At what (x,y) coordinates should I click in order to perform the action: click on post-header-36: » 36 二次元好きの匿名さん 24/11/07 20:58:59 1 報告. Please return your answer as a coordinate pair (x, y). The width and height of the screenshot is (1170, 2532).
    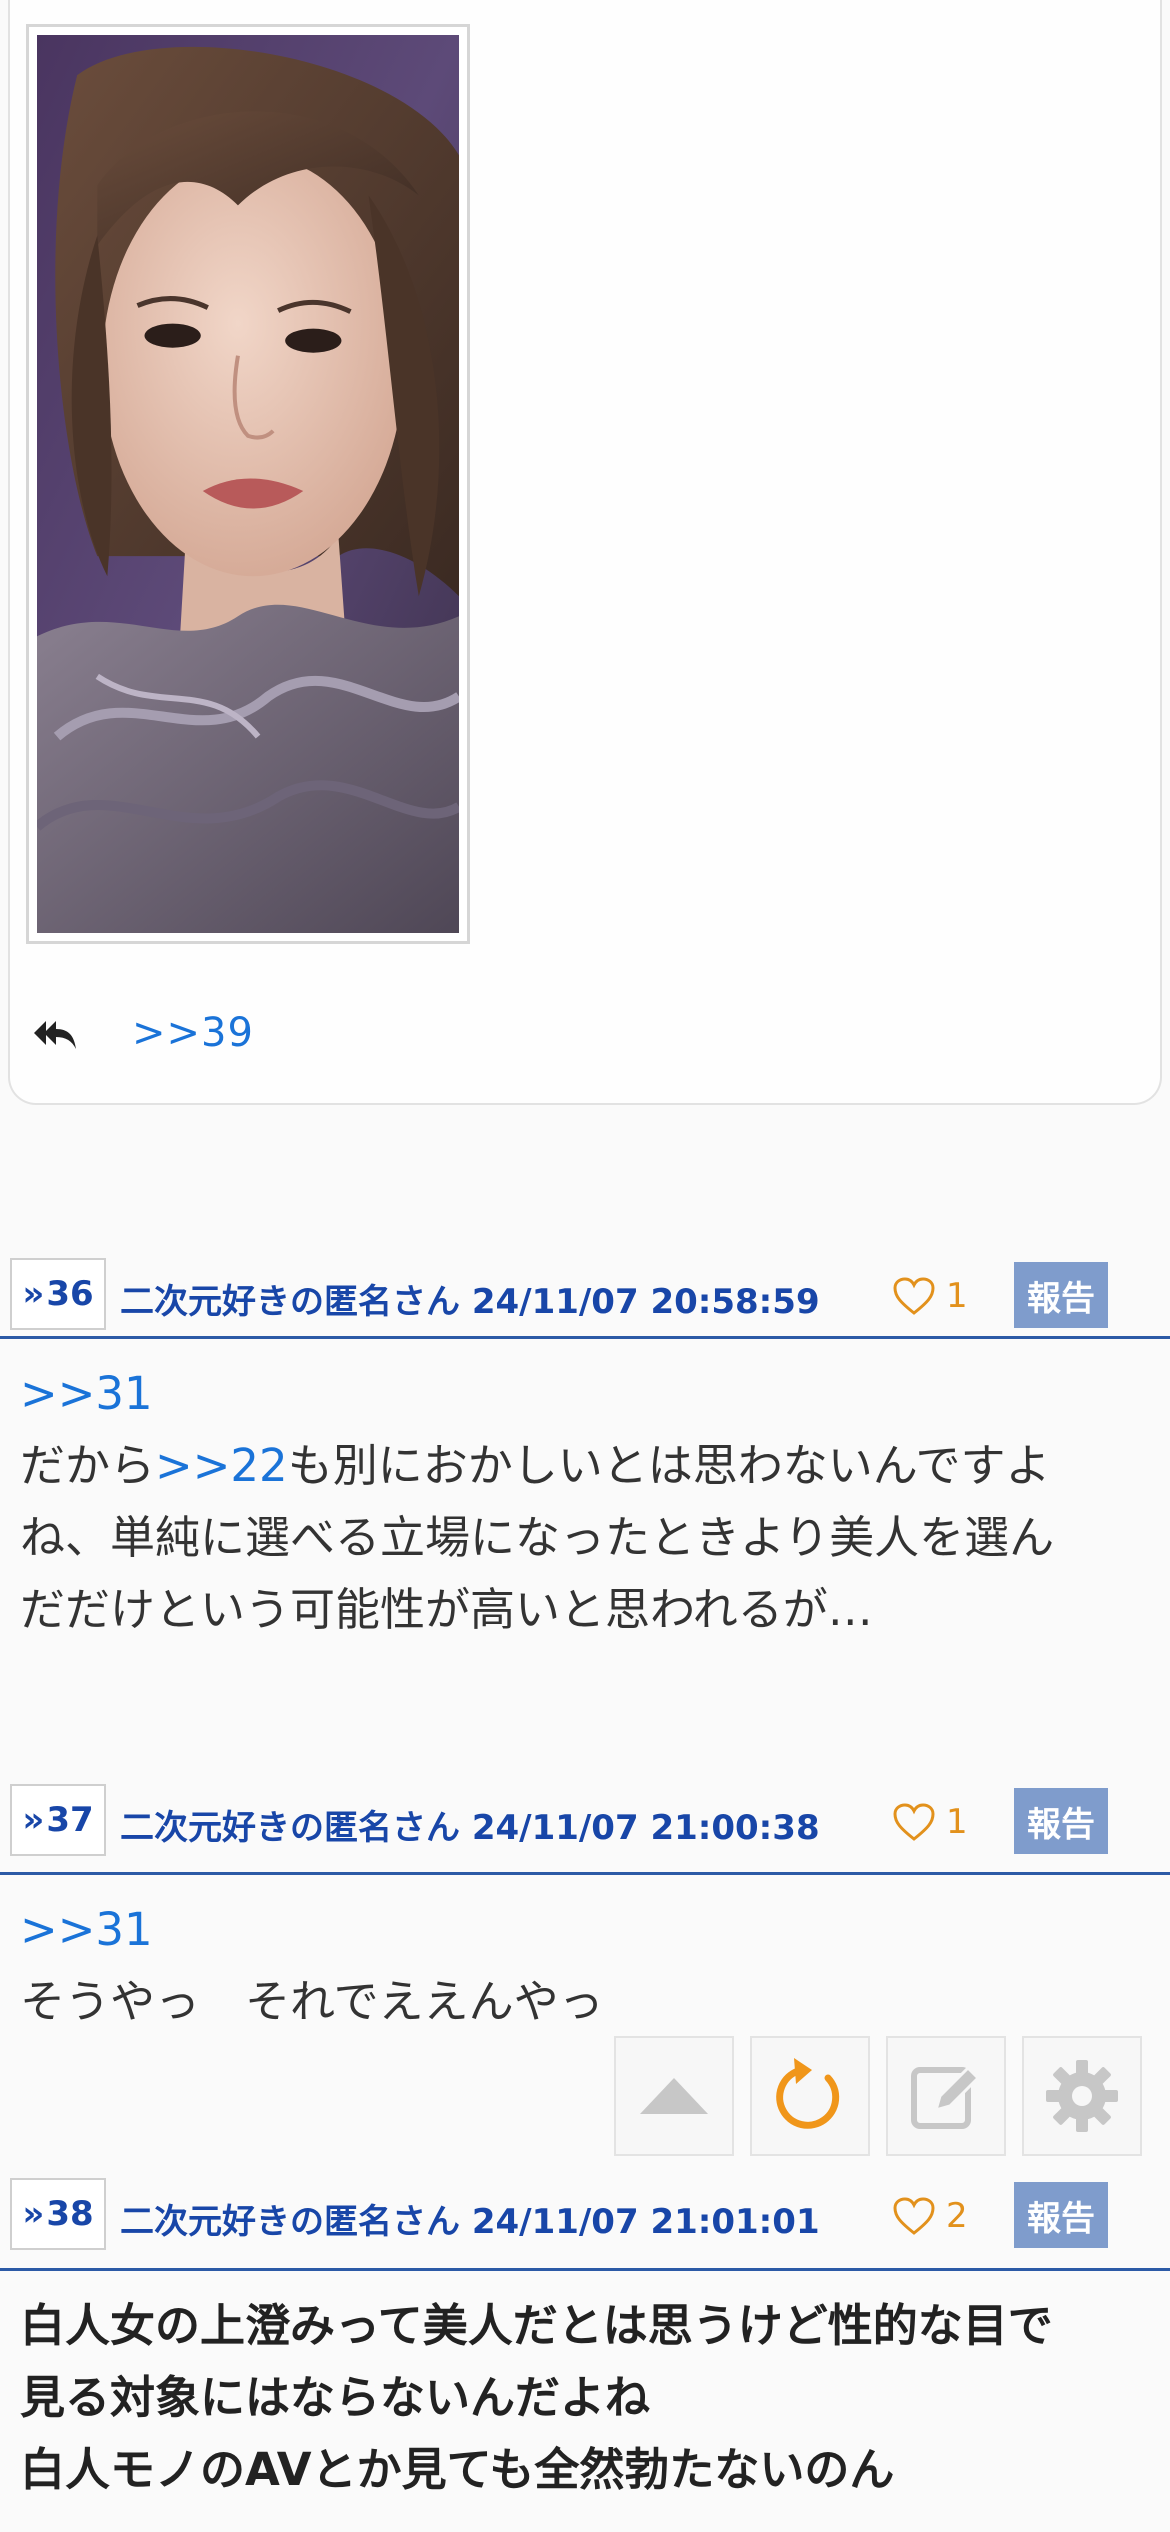
    Looking at the image, I should click on (585, 1298).